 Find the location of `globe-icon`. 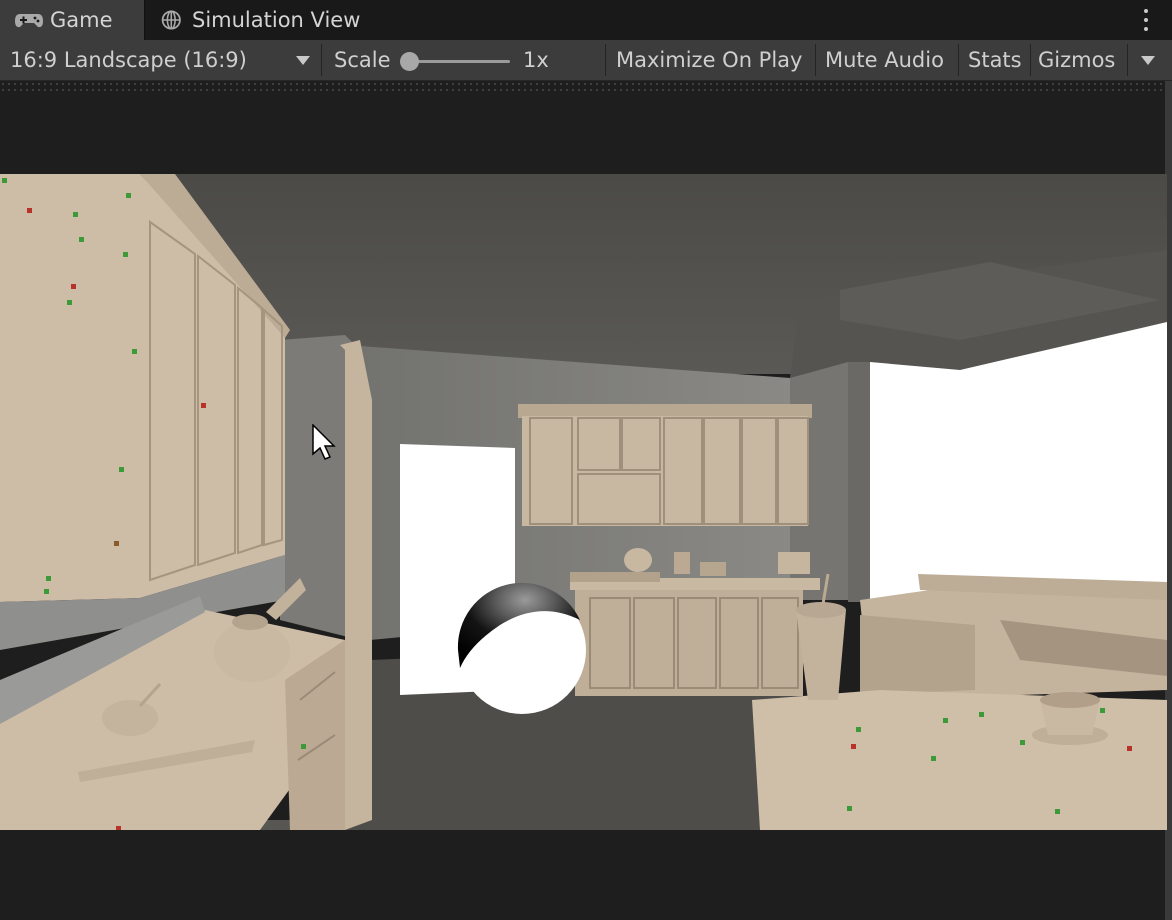

globe-icon is located at coordinates (171, 20).